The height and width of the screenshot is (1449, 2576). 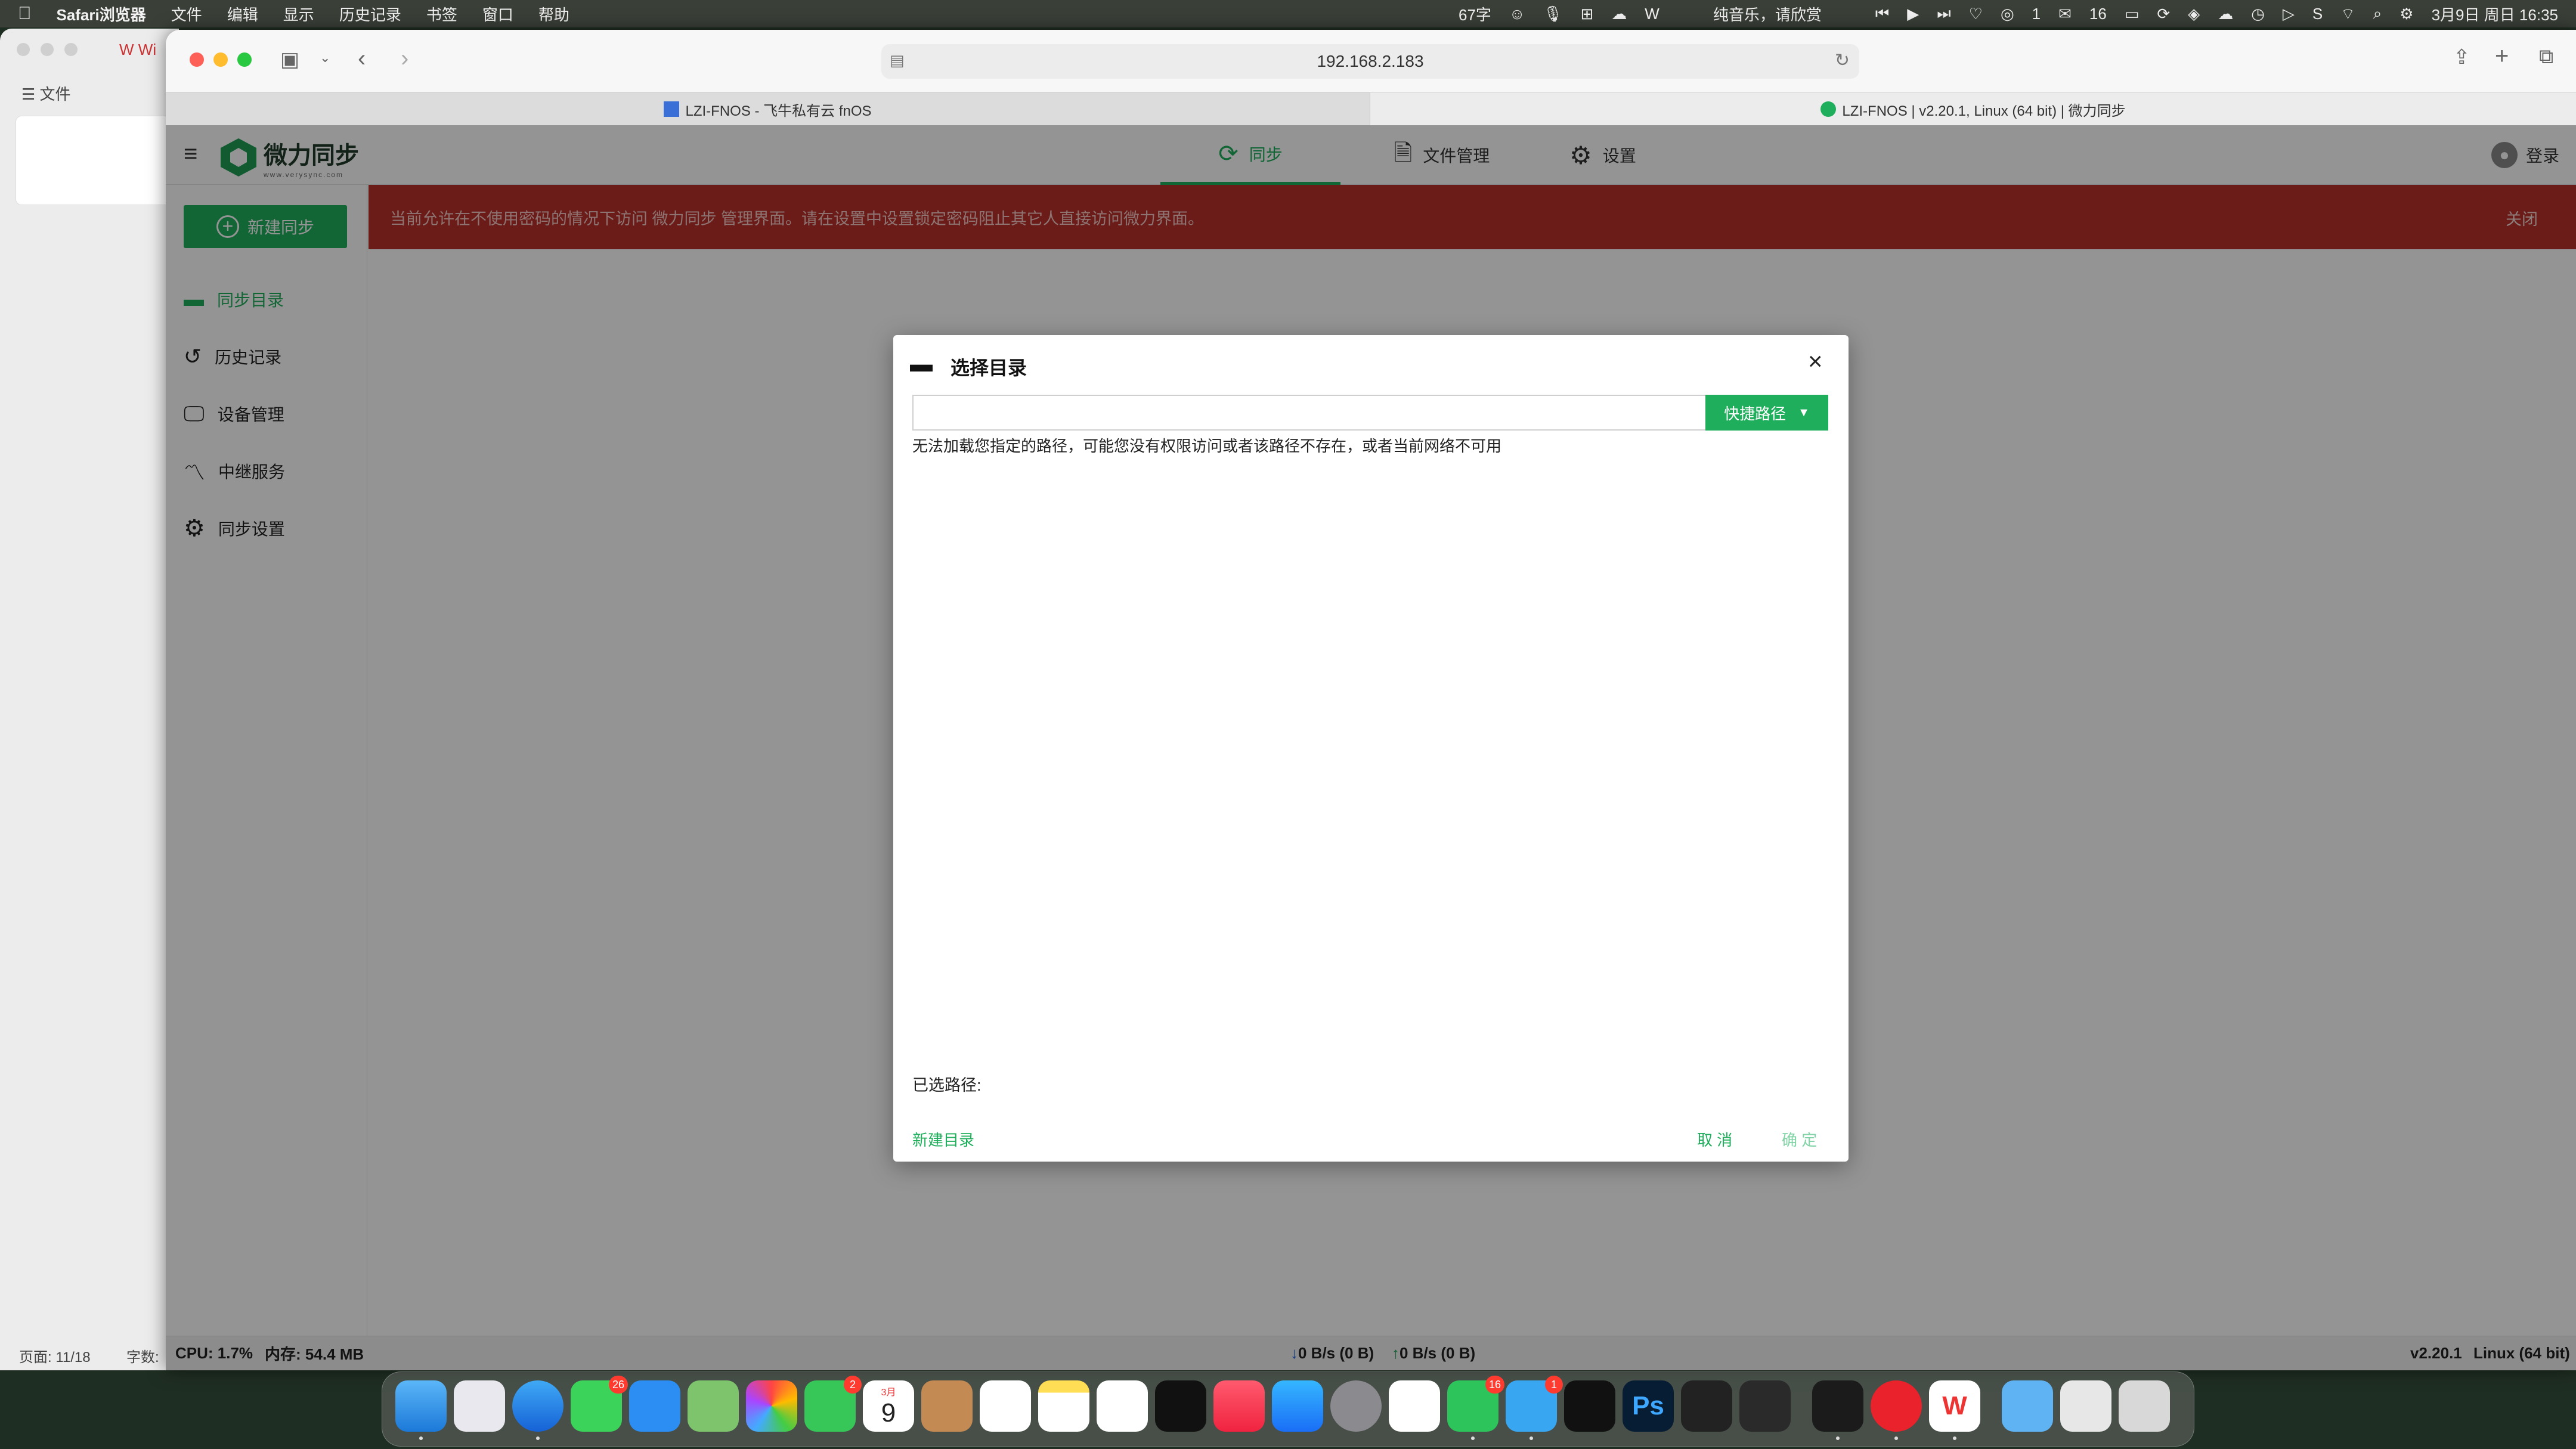 What do you see at coordinates (1415, 1406) in the screenshot?
I see `baidu-netdisk-icon` at bounding box center [1415, 1406].